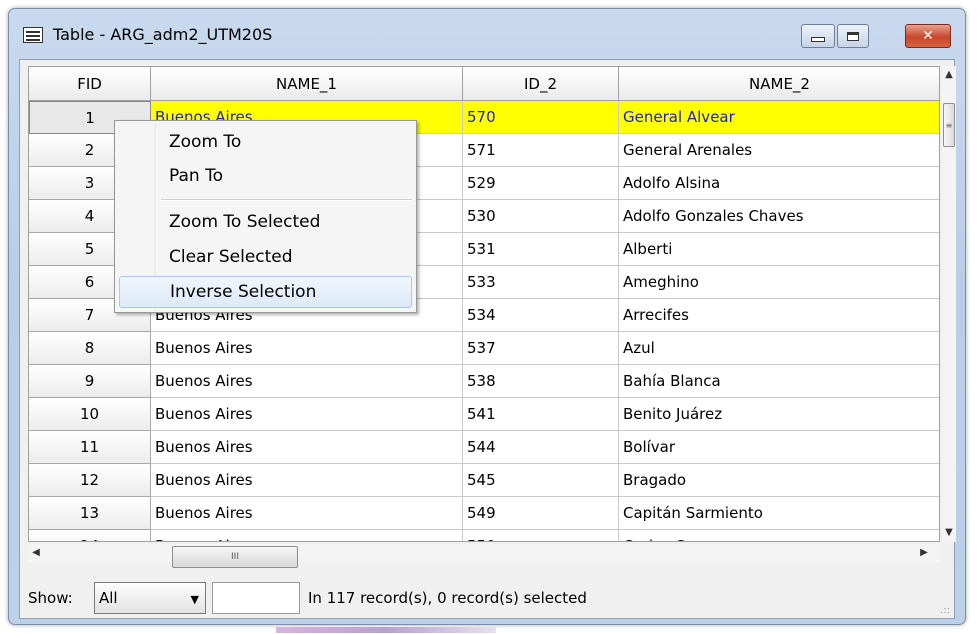 The image size is (977, 634). I want to click on show-filter-value: All, so click(108, 598).